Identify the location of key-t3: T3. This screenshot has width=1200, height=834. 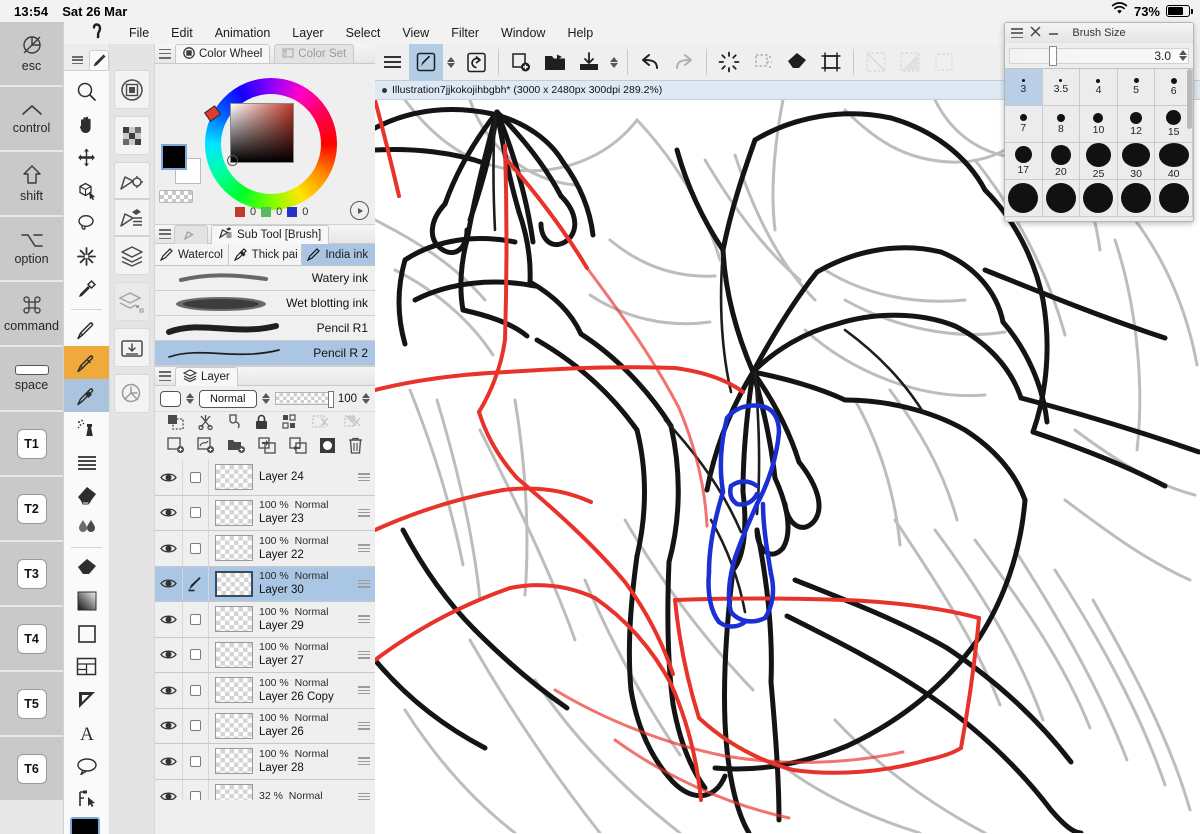
(31, 574).